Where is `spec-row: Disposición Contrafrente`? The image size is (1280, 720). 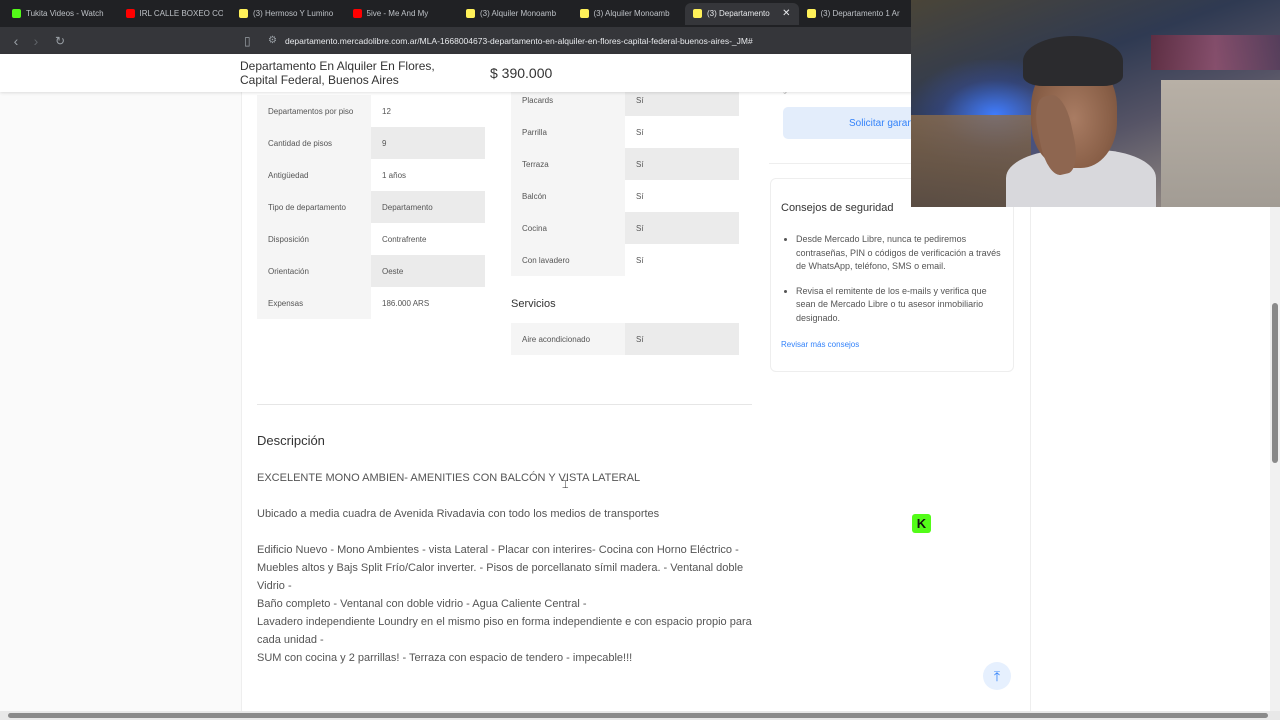 spec-row: Disposición Contrafrente is located at coordinates (371, 239).